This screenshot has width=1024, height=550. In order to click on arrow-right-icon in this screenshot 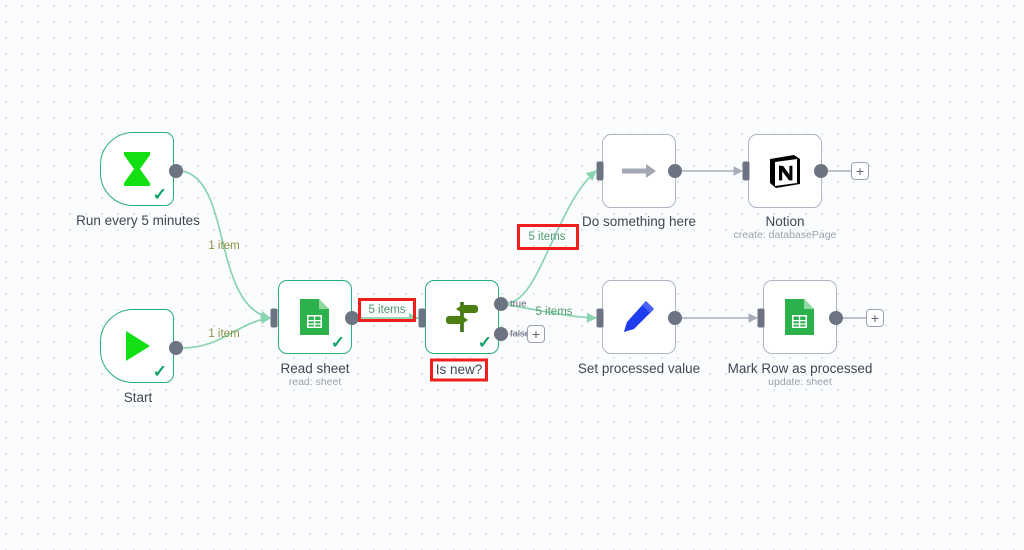, I will do `click(639, 171)`.